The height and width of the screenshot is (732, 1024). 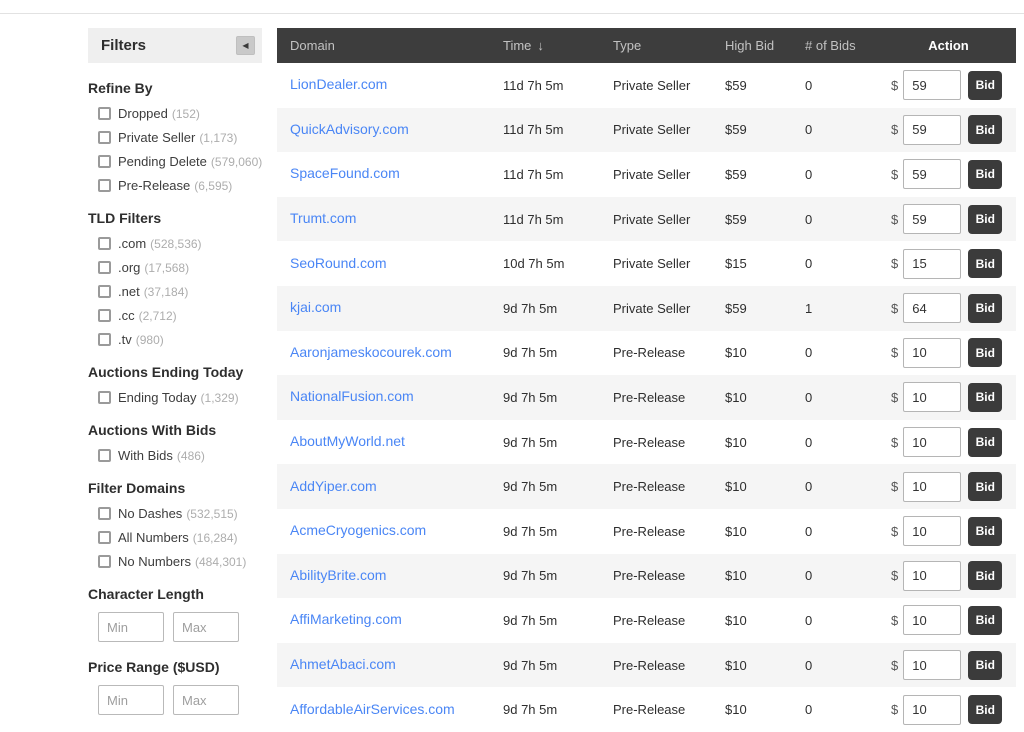 I want to click on filter-checkbox-row: .org (17,568), so click(x=180, y=267).